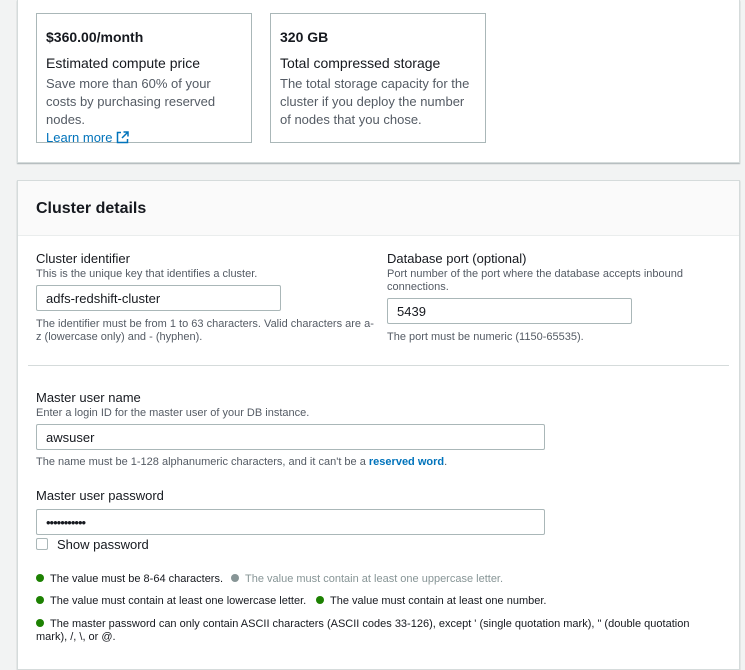 The image size is (745, 670). Describe the element at coordinates (158, 298) in the screenshot. I see `cluster-identifier-input` at that location.